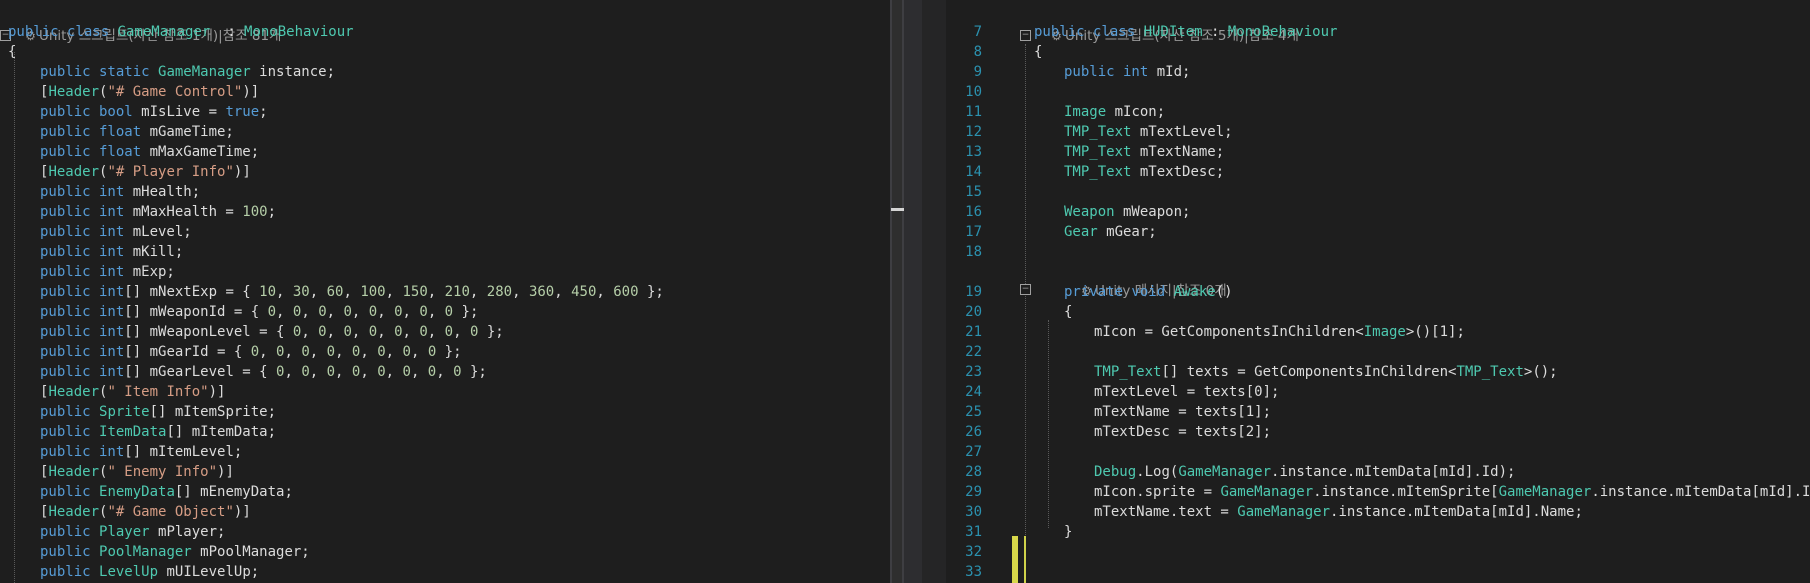  Describe the element at coordinates (221, 432) in the screenshot. I see `code-token: [] mItemData;` at that location.